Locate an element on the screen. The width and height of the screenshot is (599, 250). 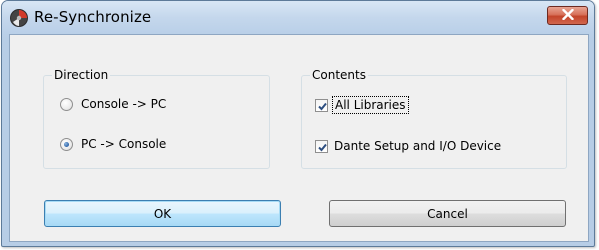
app-disc-icon is located at coordinates (19, 18).